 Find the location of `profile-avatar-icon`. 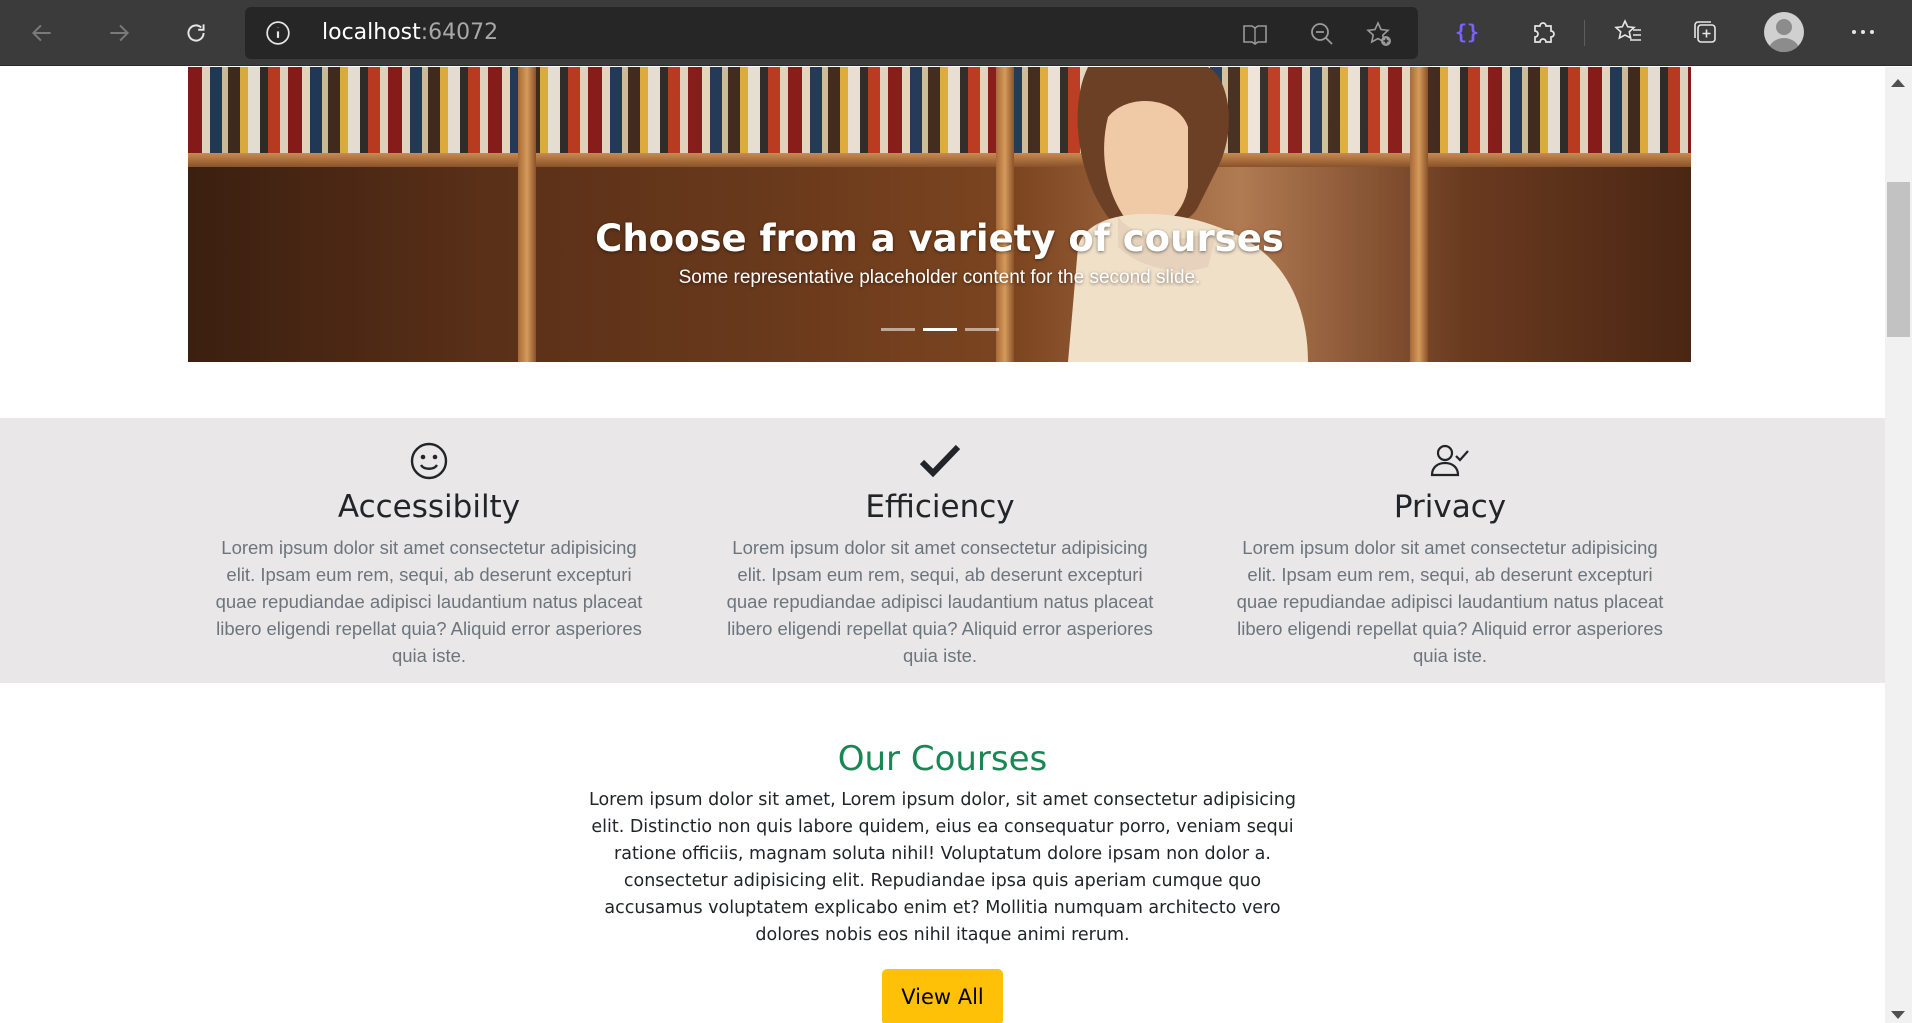

profile-avatar-icon is located at coordinates (1784, 32).